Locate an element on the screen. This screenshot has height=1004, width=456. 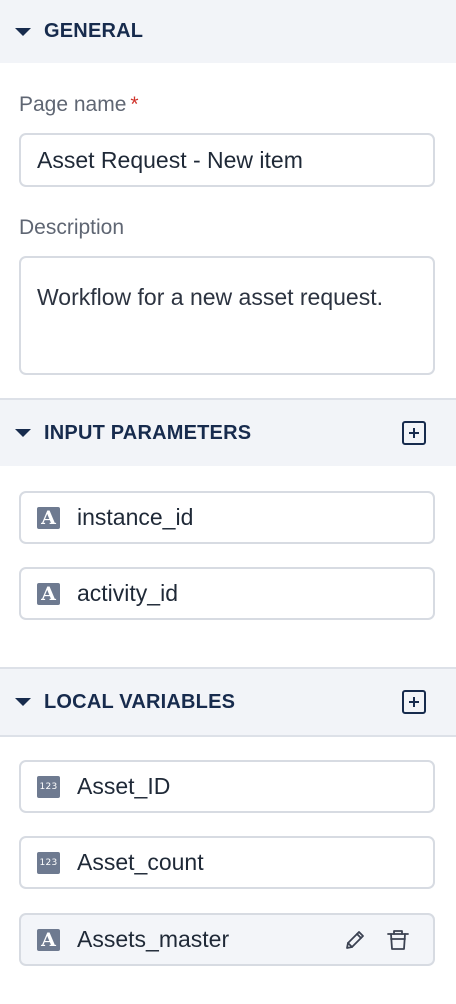
page-name-input: Asset Request - New item is located at coordinates (227, 160).